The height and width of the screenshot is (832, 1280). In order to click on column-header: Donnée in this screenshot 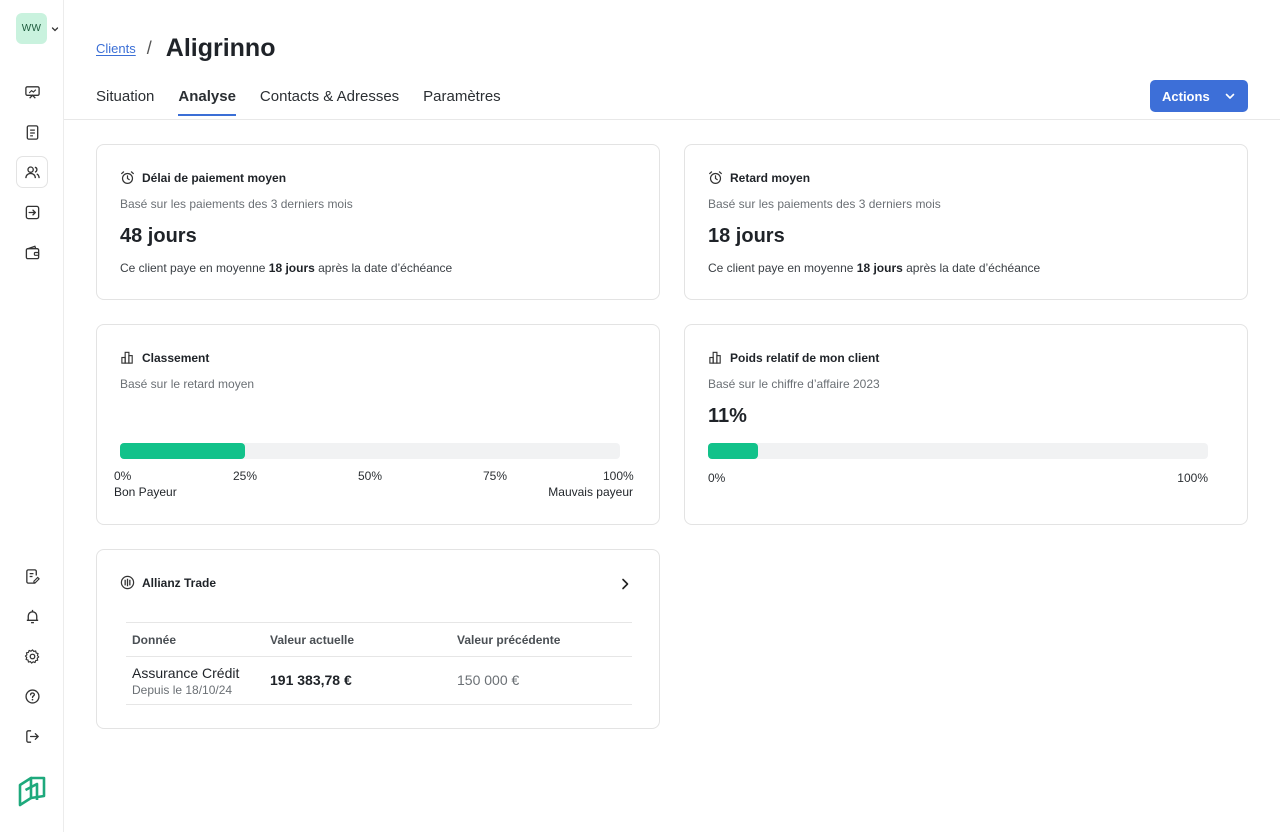, I will do `click(195, 639)`.